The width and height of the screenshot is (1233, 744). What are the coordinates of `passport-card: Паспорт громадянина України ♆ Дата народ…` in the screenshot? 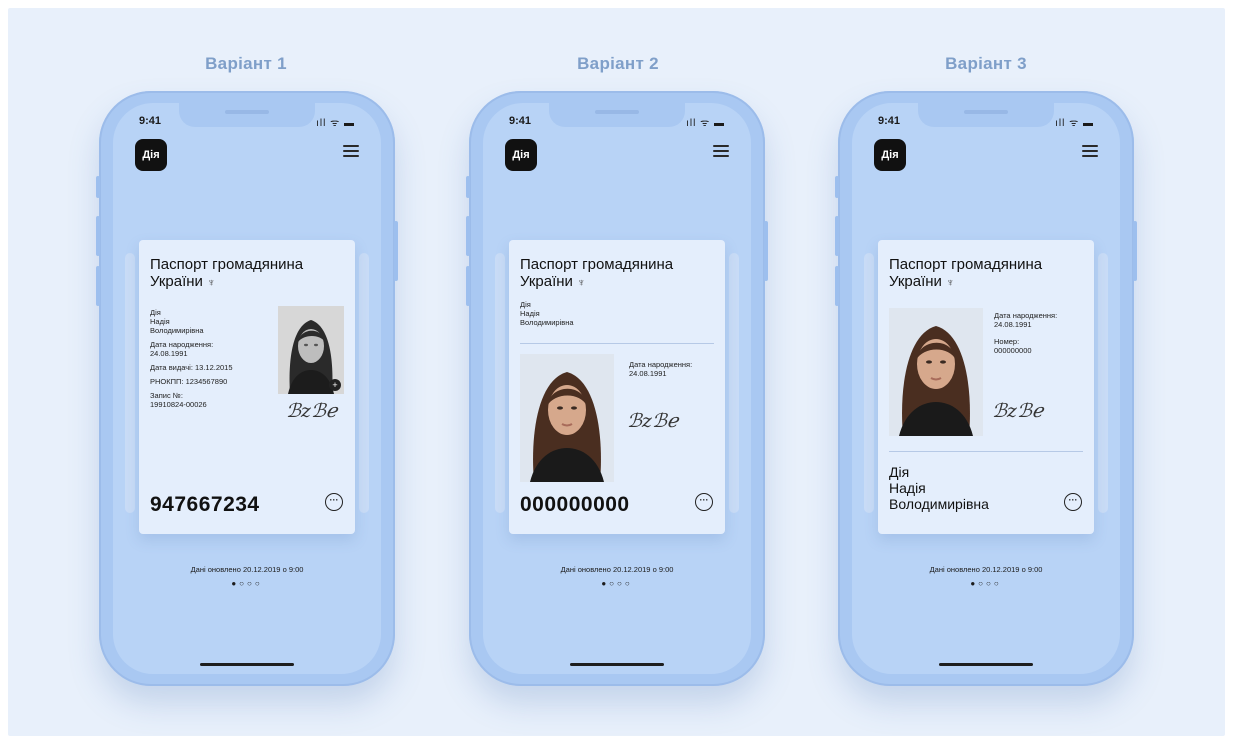 It's located at (986, 387).